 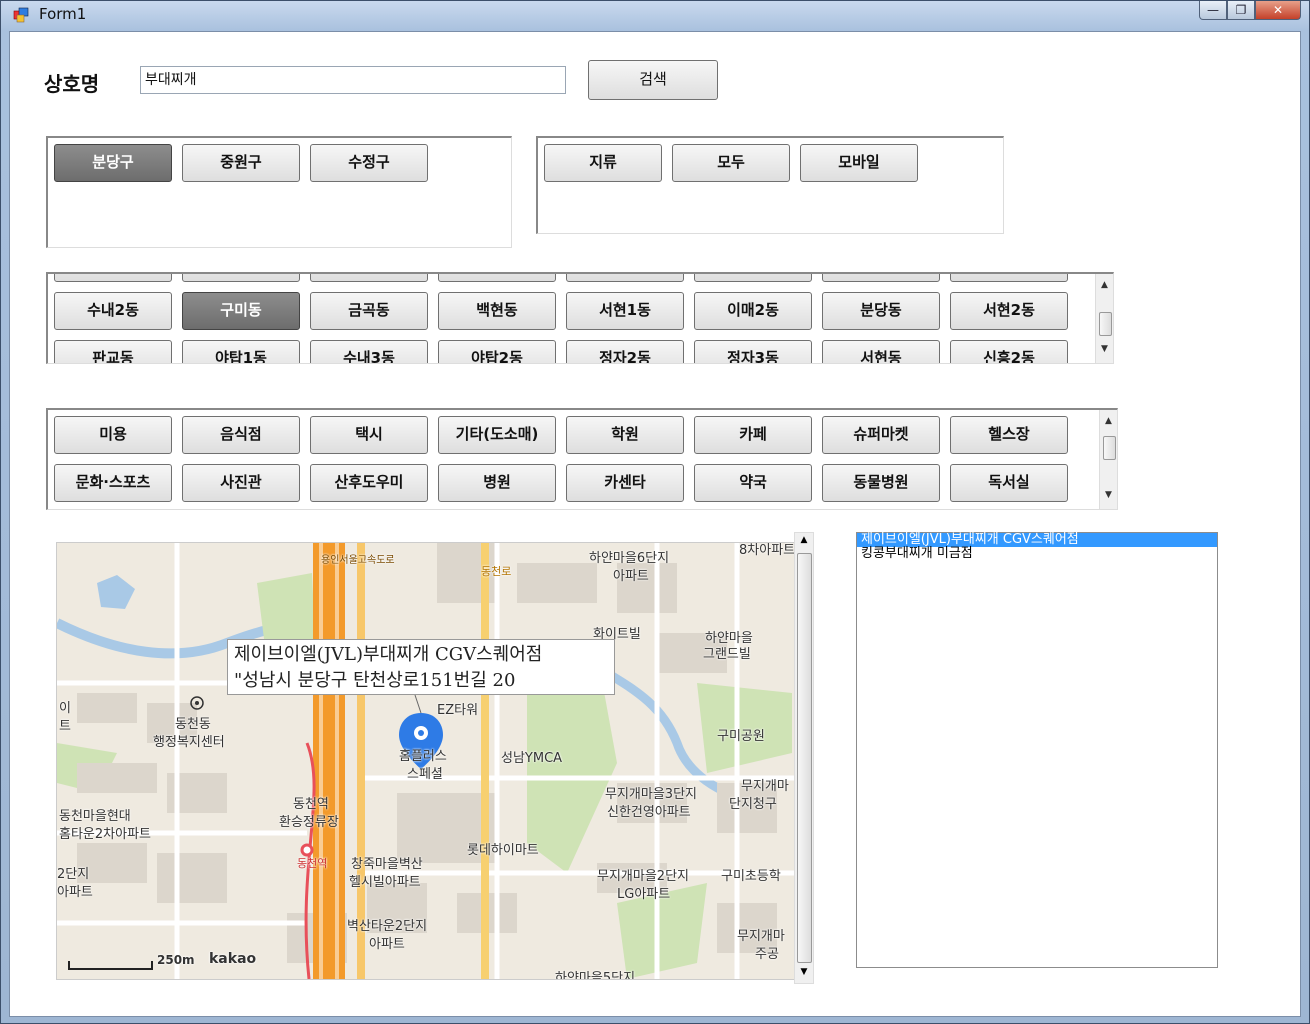 What do you see at coordinates (113, 483) in the screenshot?
I see `category-button: 문화·스포츠` at bounding box center [113, 483].